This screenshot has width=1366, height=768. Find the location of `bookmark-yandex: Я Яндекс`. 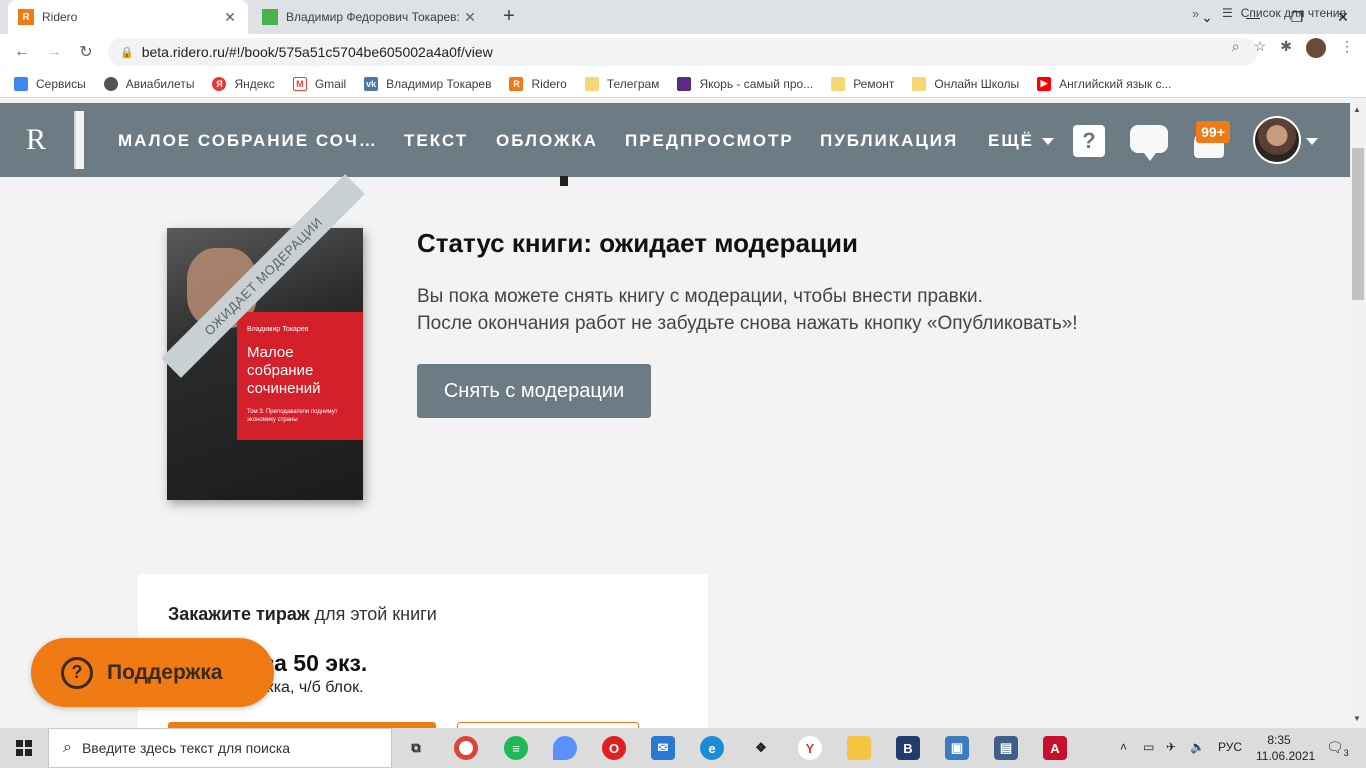

bookmark-yandex: Я Яндекс is located at coordinates (243, 83).